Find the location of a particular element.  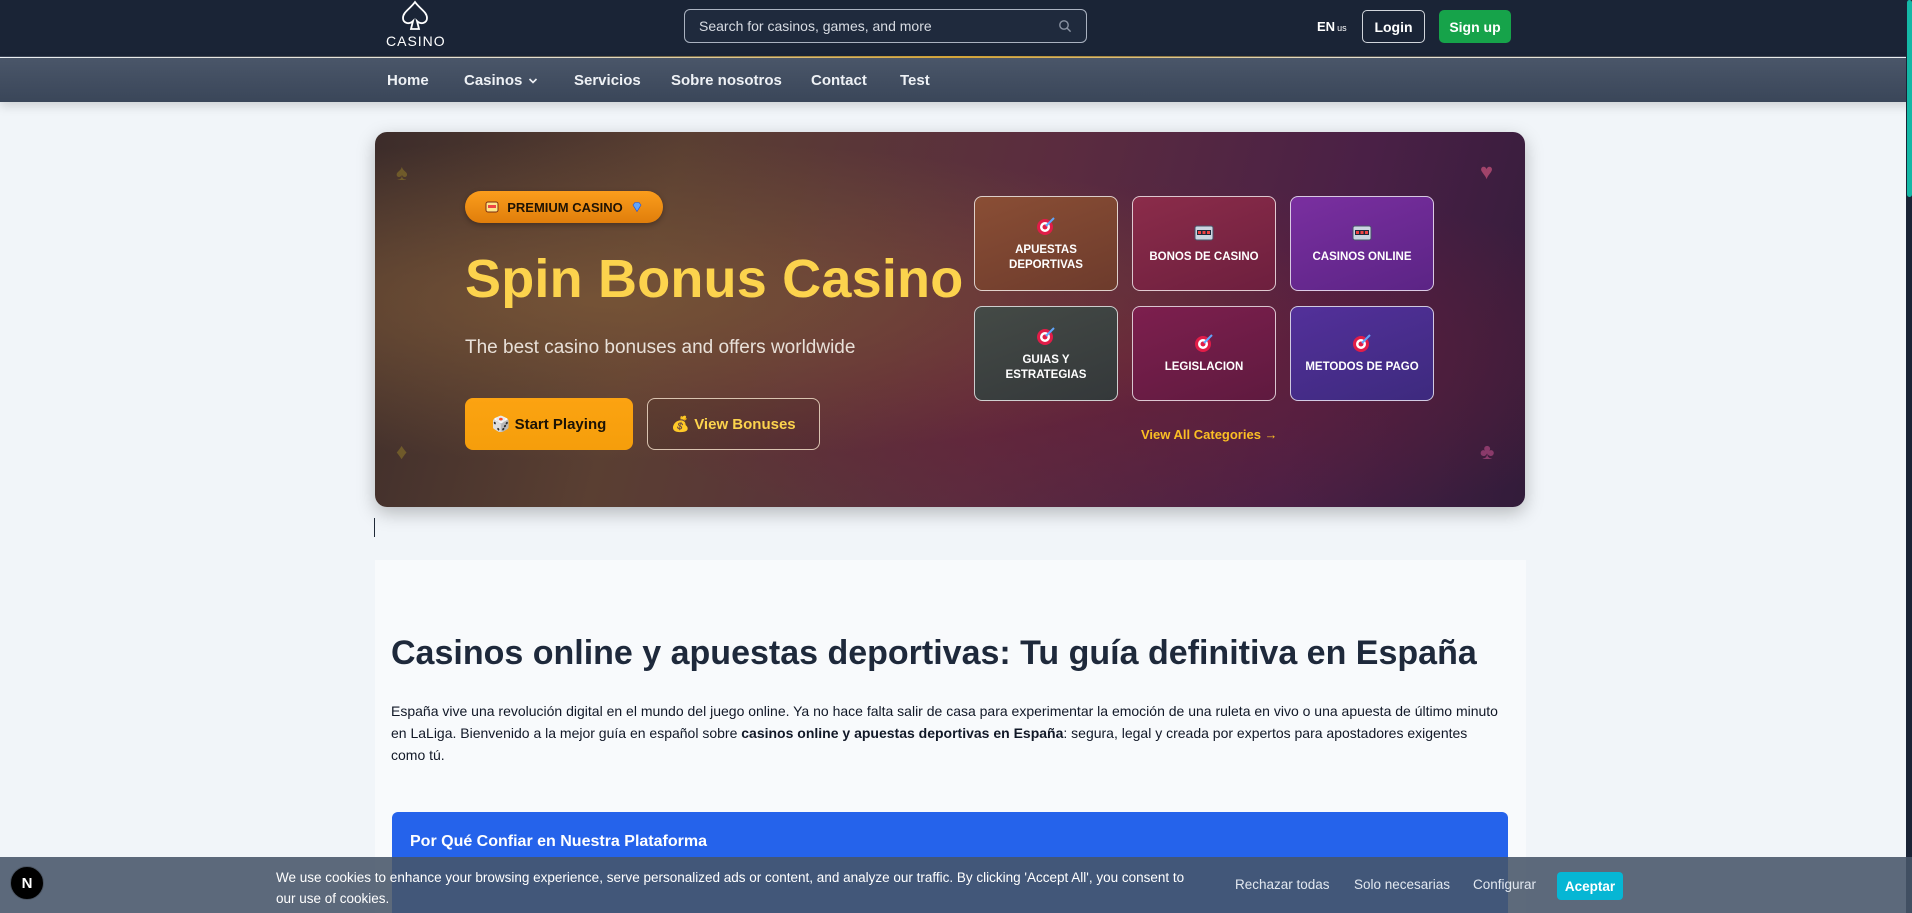

search-box is located at coordinates (885, 26).